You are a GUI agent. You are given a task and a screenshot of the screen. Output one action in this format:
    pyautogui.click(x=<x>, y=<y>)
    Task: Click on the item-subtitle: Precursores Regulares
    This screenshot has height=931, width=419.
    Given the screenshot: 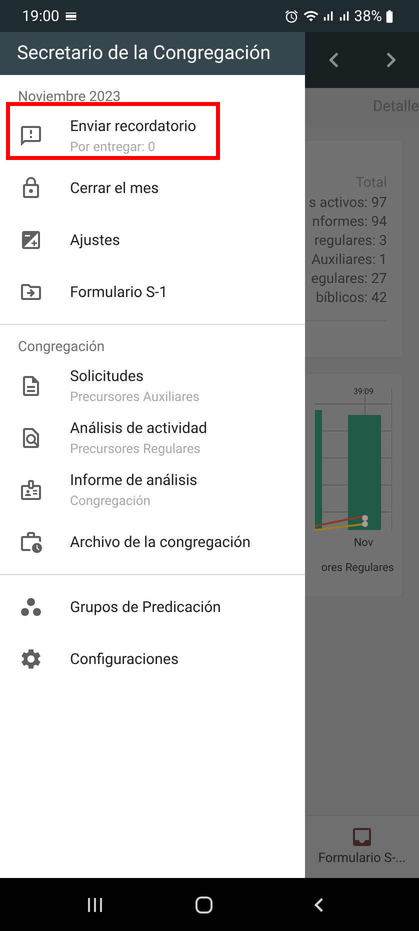 What is the action you would take?
    pyautogui.click(x=136, y=449)
    